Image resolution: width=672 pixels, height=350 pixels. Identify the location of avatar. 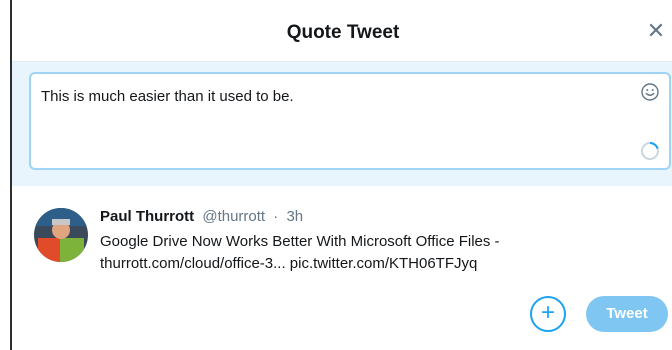
(61, 235).